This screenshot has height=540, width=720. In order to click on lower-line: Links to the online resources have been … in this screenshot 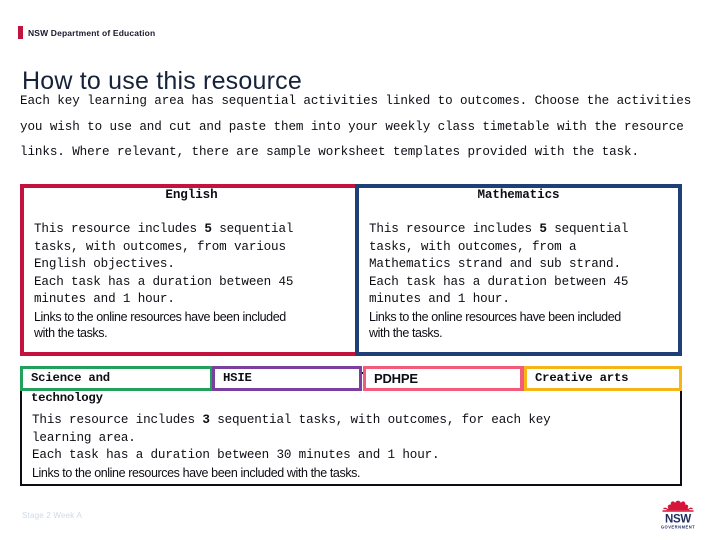, I will do `click(196, 472)`.